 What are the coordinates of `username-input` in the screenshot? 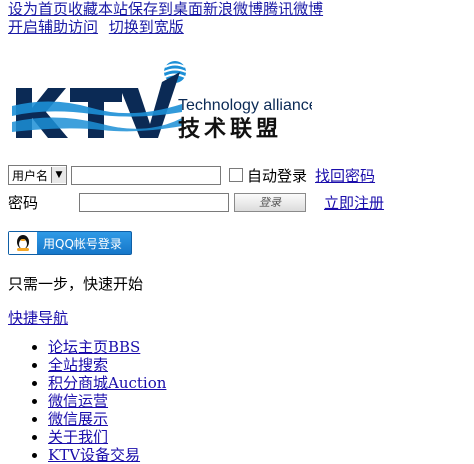 It's located at (146, 175).